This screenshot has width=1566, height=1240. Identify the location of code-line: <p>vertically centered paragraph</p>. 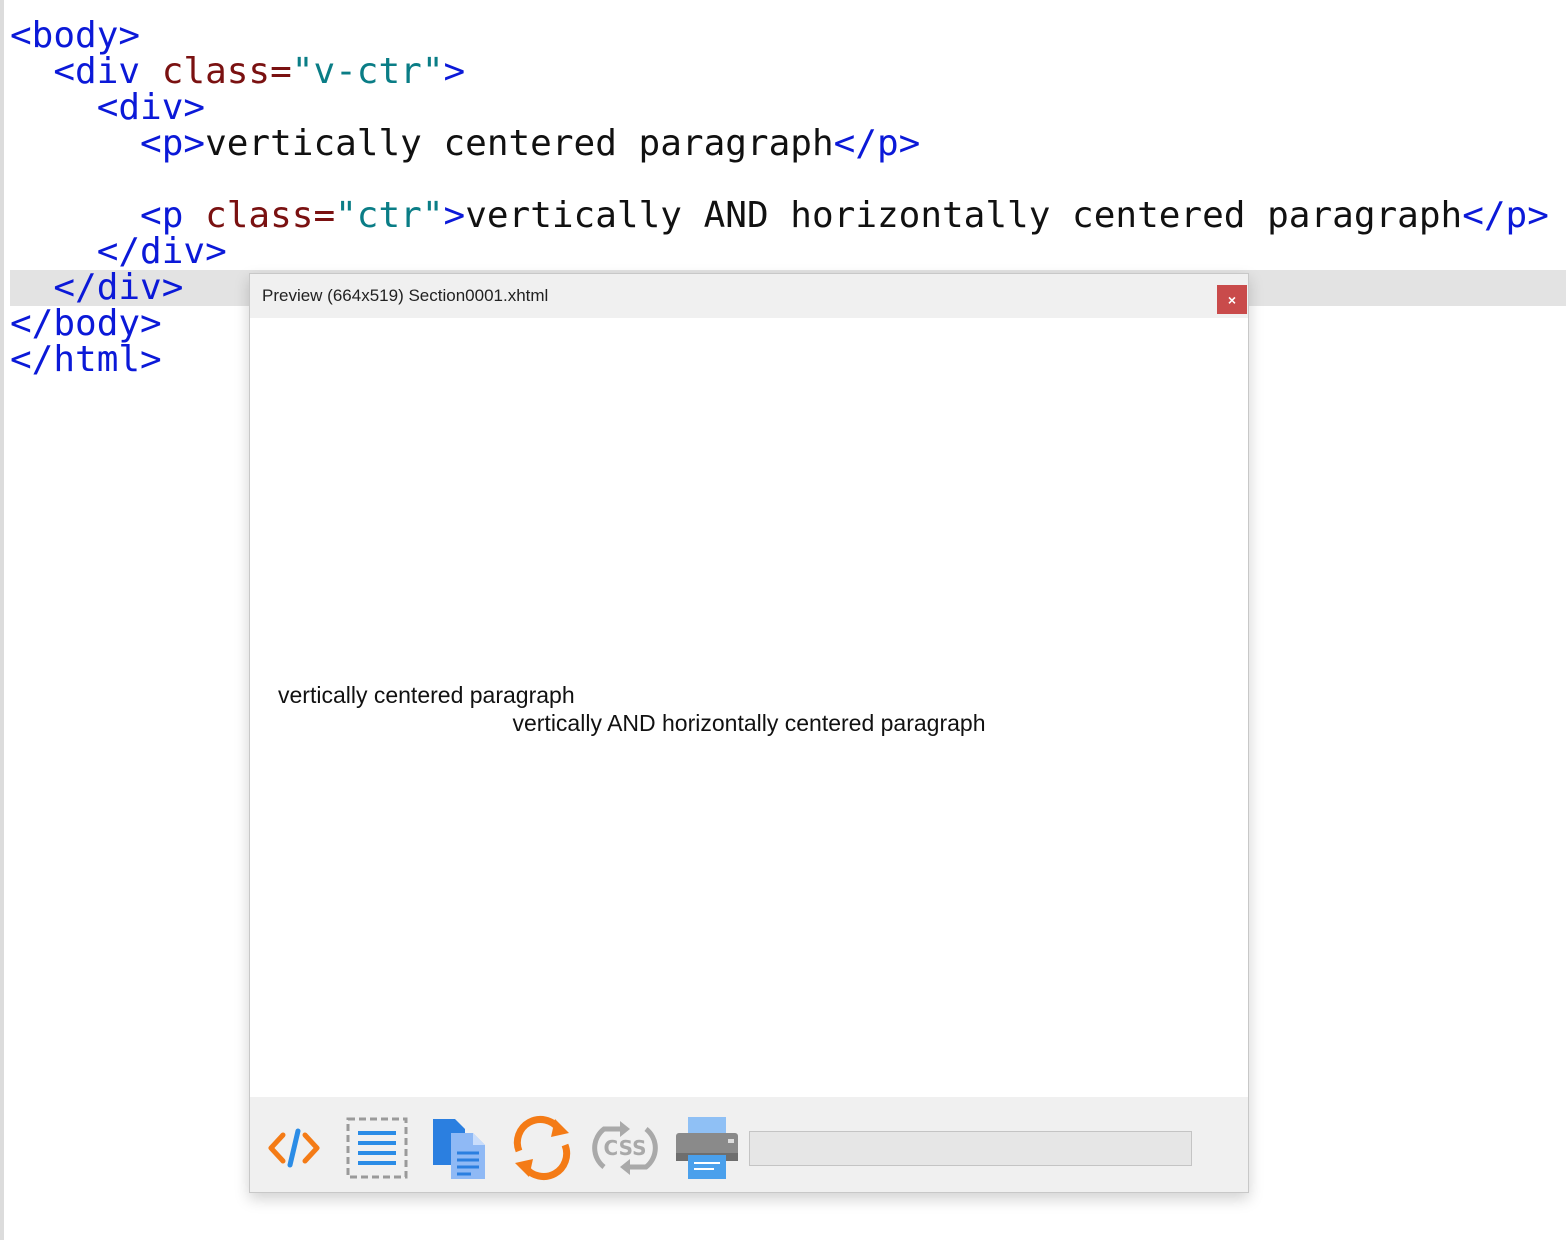
(788, 144).